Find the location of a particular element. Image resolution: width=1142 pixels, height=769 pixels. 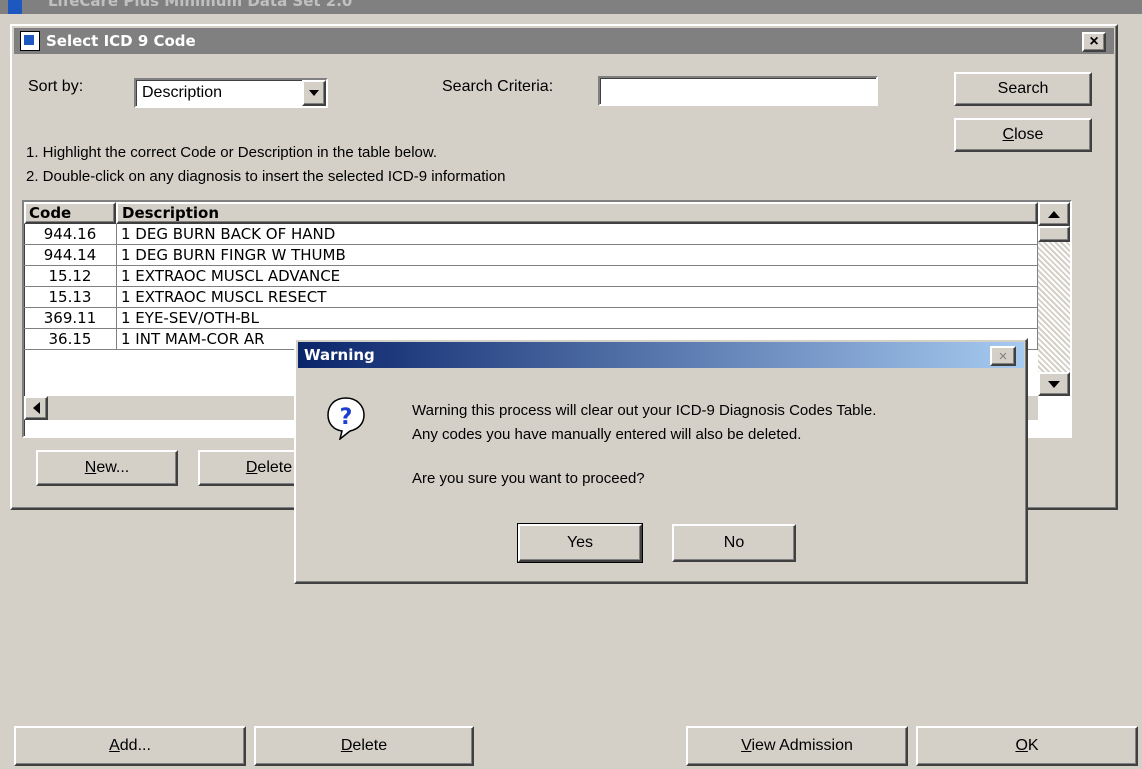

column-header-code: Code is located at coordinates (70, 213).